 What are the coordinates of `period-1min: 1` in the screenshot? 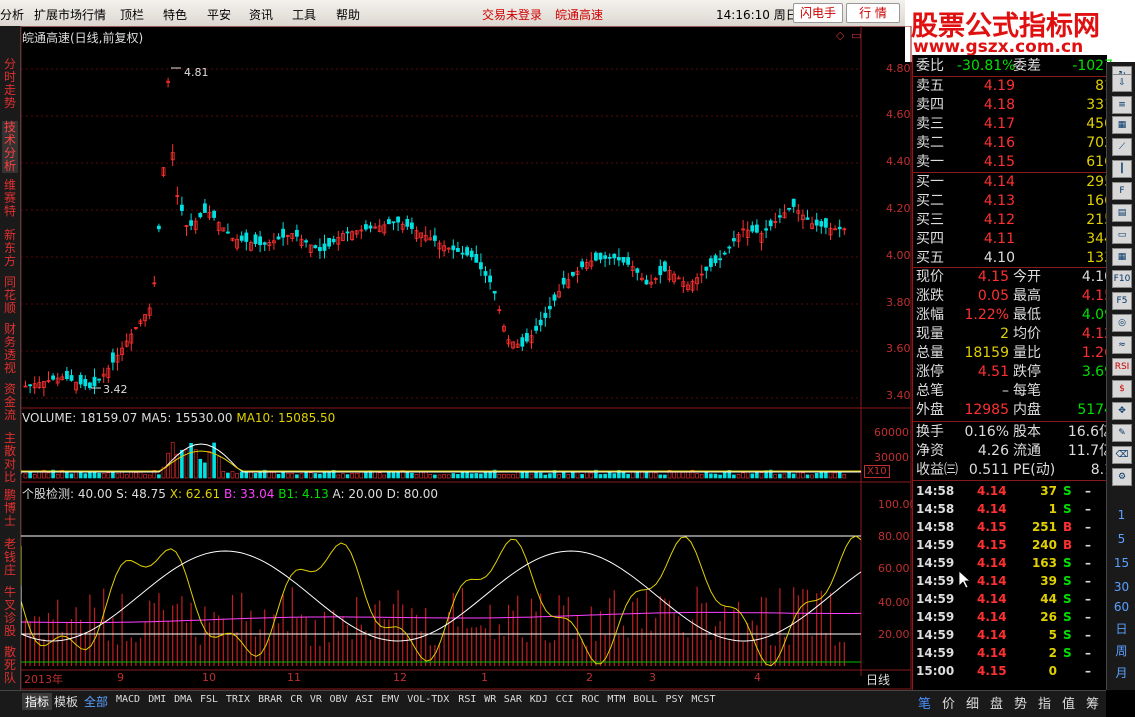 It's located at (1121, 515).